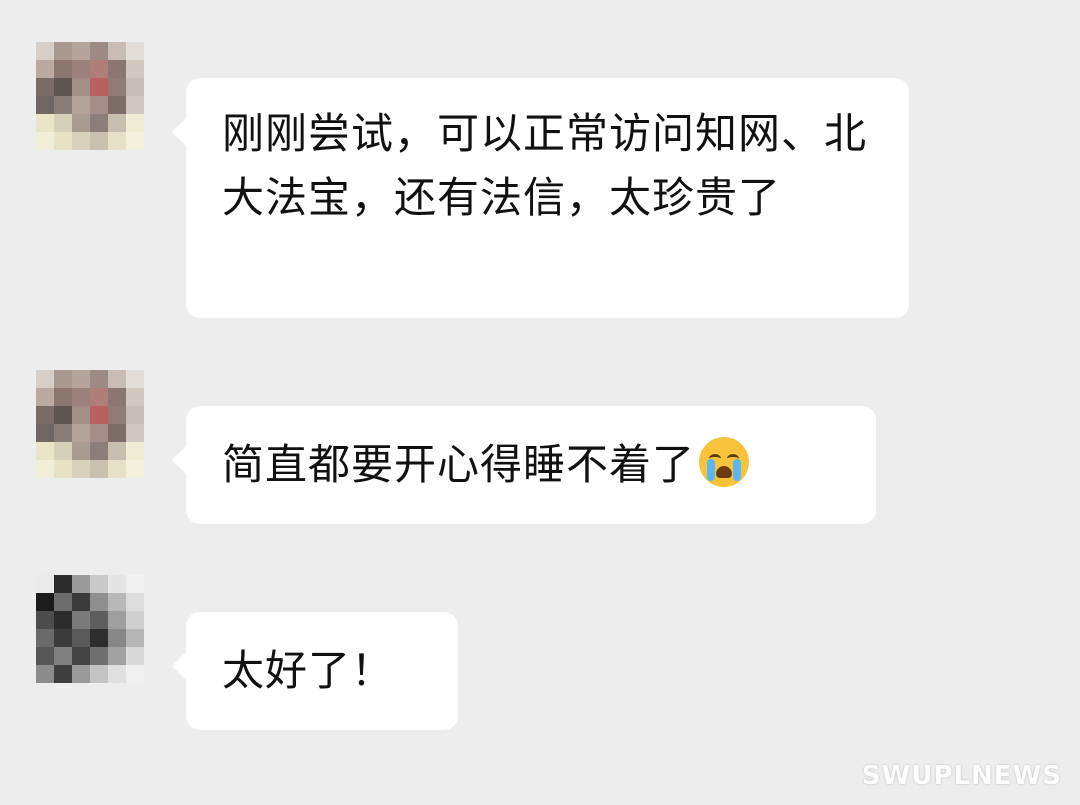 The width and height of the screenshot is (1080, 805). What do you see at coordinates (724, 462) in the screenshot?
I see `loudly-crying-face-icon` at bounding box center [724, 462].